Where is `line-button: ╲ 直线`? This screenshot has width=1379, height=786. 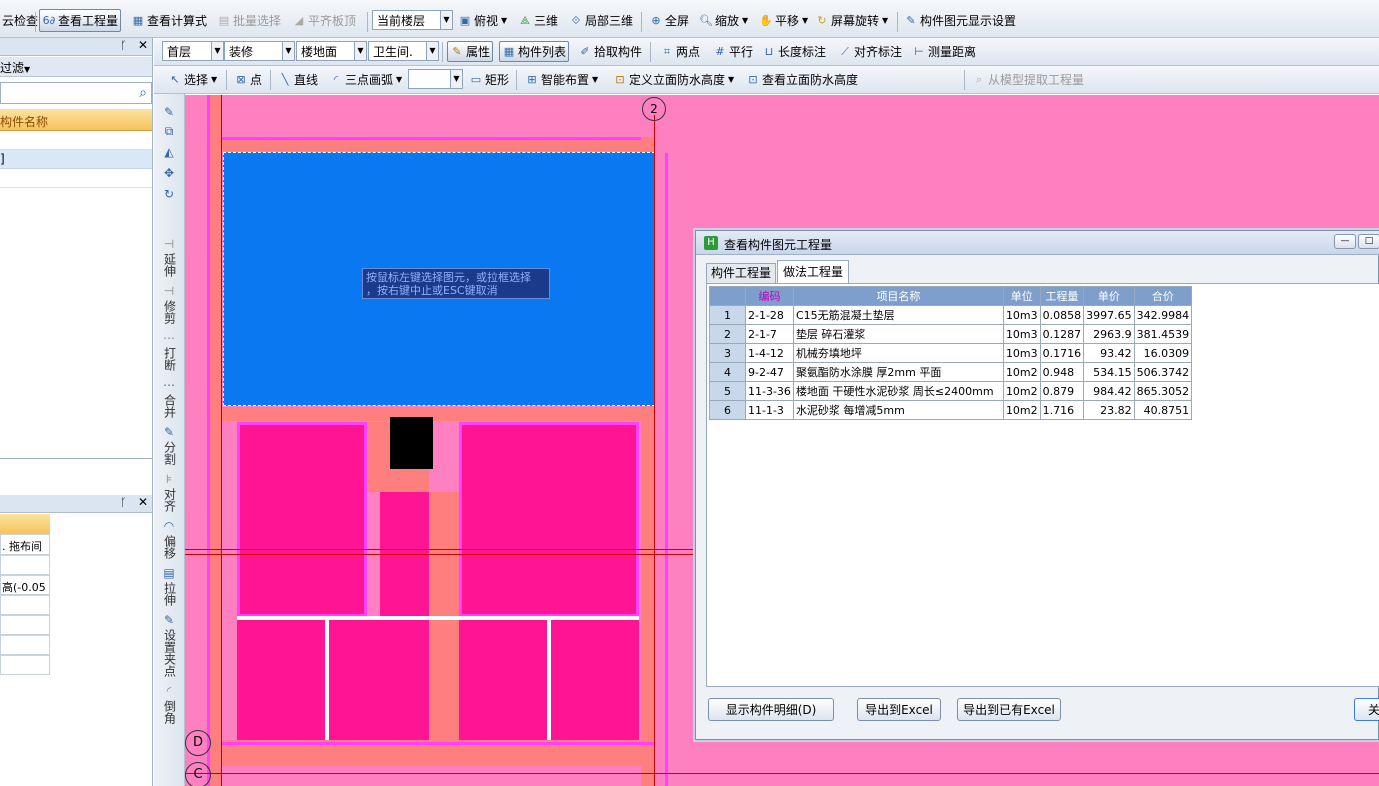 line-button: ╲ 直线 is located at coordinates (298, 79).